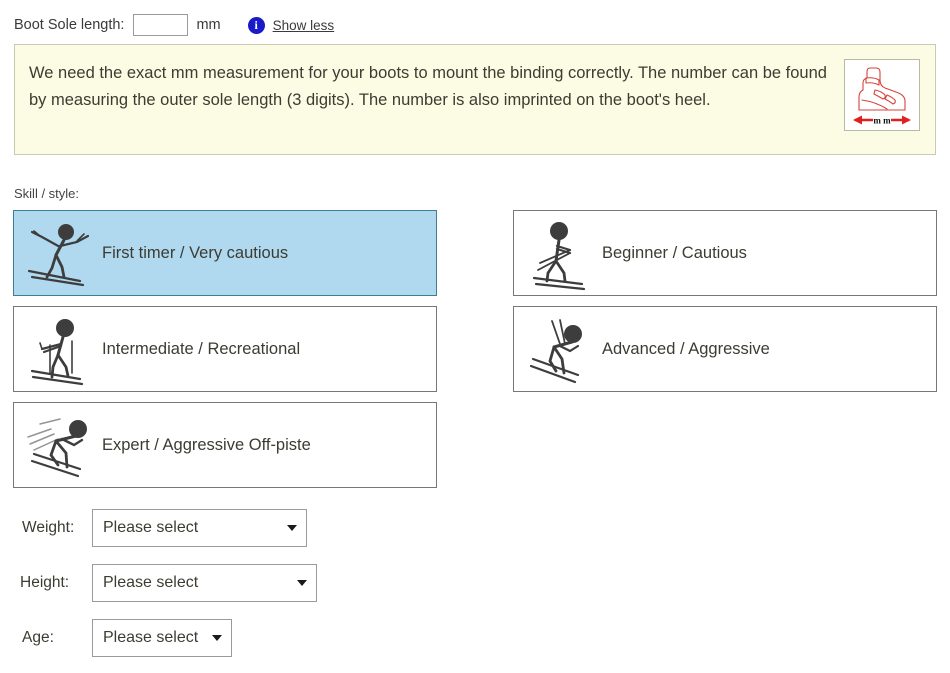 The width and height of the screenshot is (950, 673). What do you see at coordinates (38, 637) in the screenshot?
I see `age-label: Age:` at bounding box center [38, 637].